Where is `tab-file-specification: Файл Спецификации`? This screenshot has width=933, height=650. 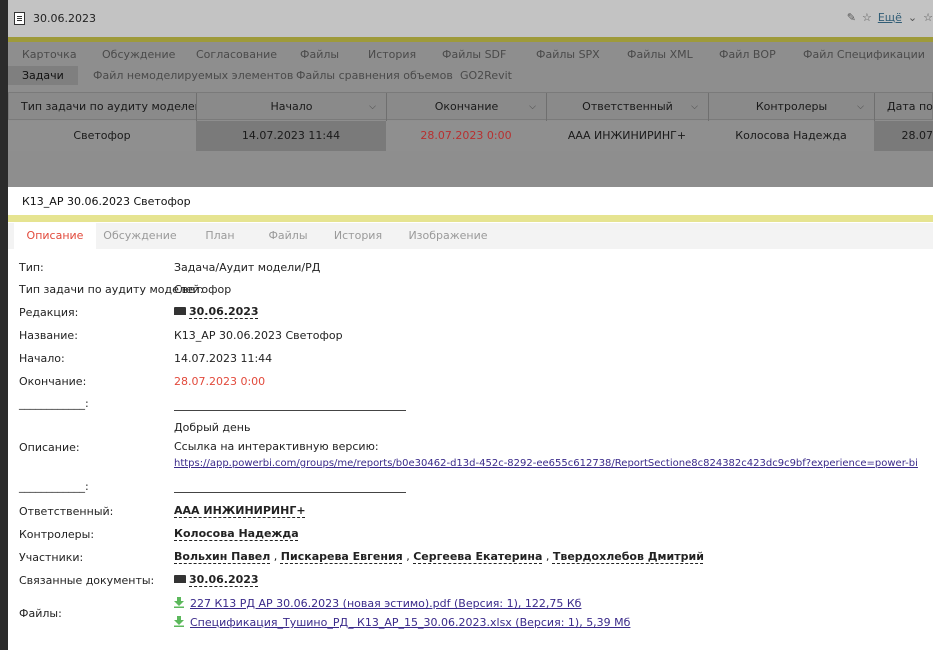
tab-file-specification: Файл Спецификации is located at coordinates (864, 54).